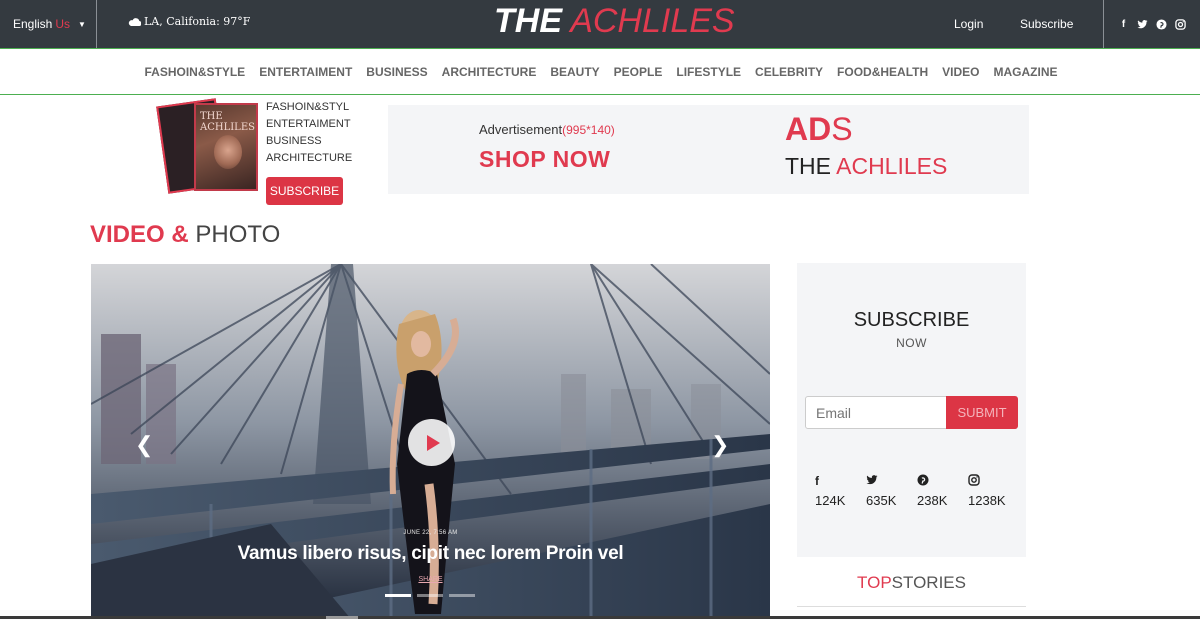 Image resolution: width=1200 pixels, height=619 pixels. I want to click on nav-item-architecture: ARCHITECTURE, so click(489, 72).